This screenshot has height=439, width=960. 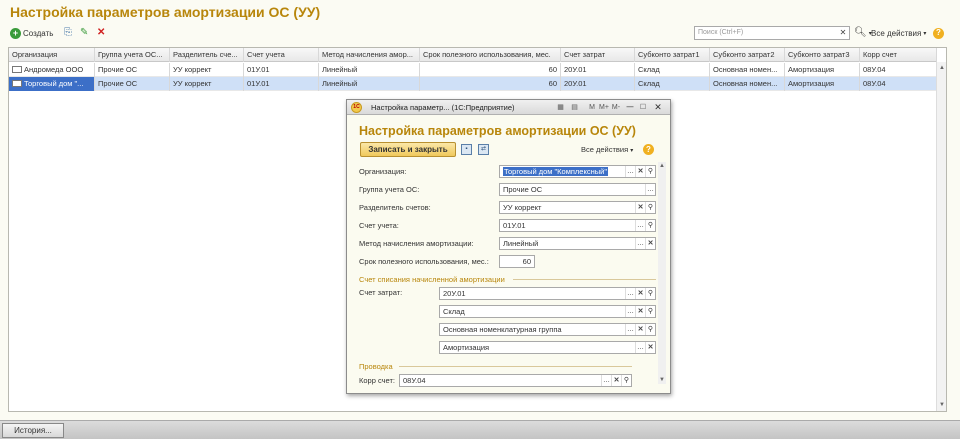 I want to click on account-separator-field: УУ коррект ✕ ⚲, so click(x=577, y=207).